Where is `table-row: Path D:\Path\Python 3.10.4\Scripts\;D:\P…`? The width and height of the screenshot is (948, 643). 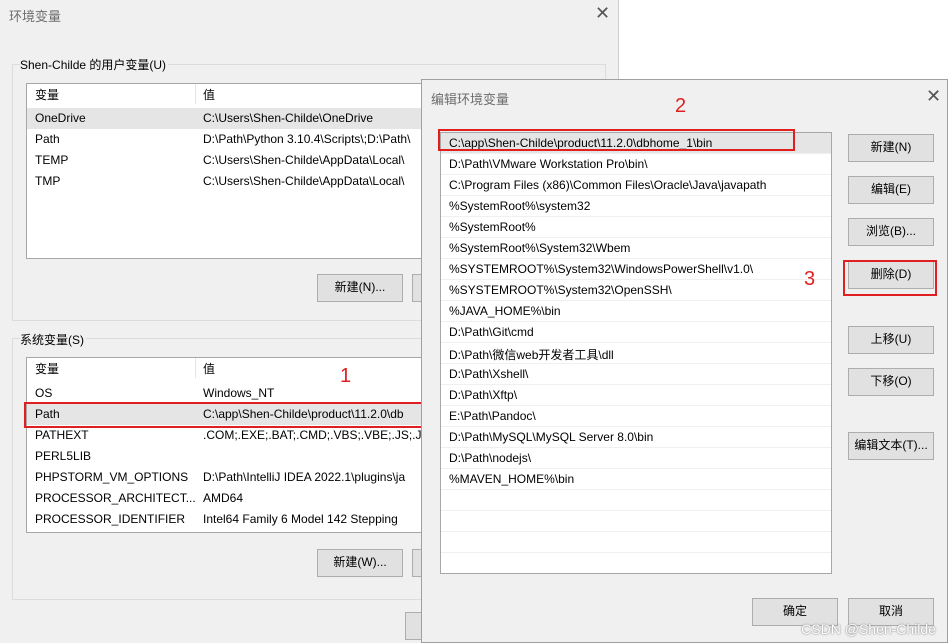
table-row: Path D:\Path\Python 3.10.4\Scripts\;D:\P… is located at coordinates (227, 139).